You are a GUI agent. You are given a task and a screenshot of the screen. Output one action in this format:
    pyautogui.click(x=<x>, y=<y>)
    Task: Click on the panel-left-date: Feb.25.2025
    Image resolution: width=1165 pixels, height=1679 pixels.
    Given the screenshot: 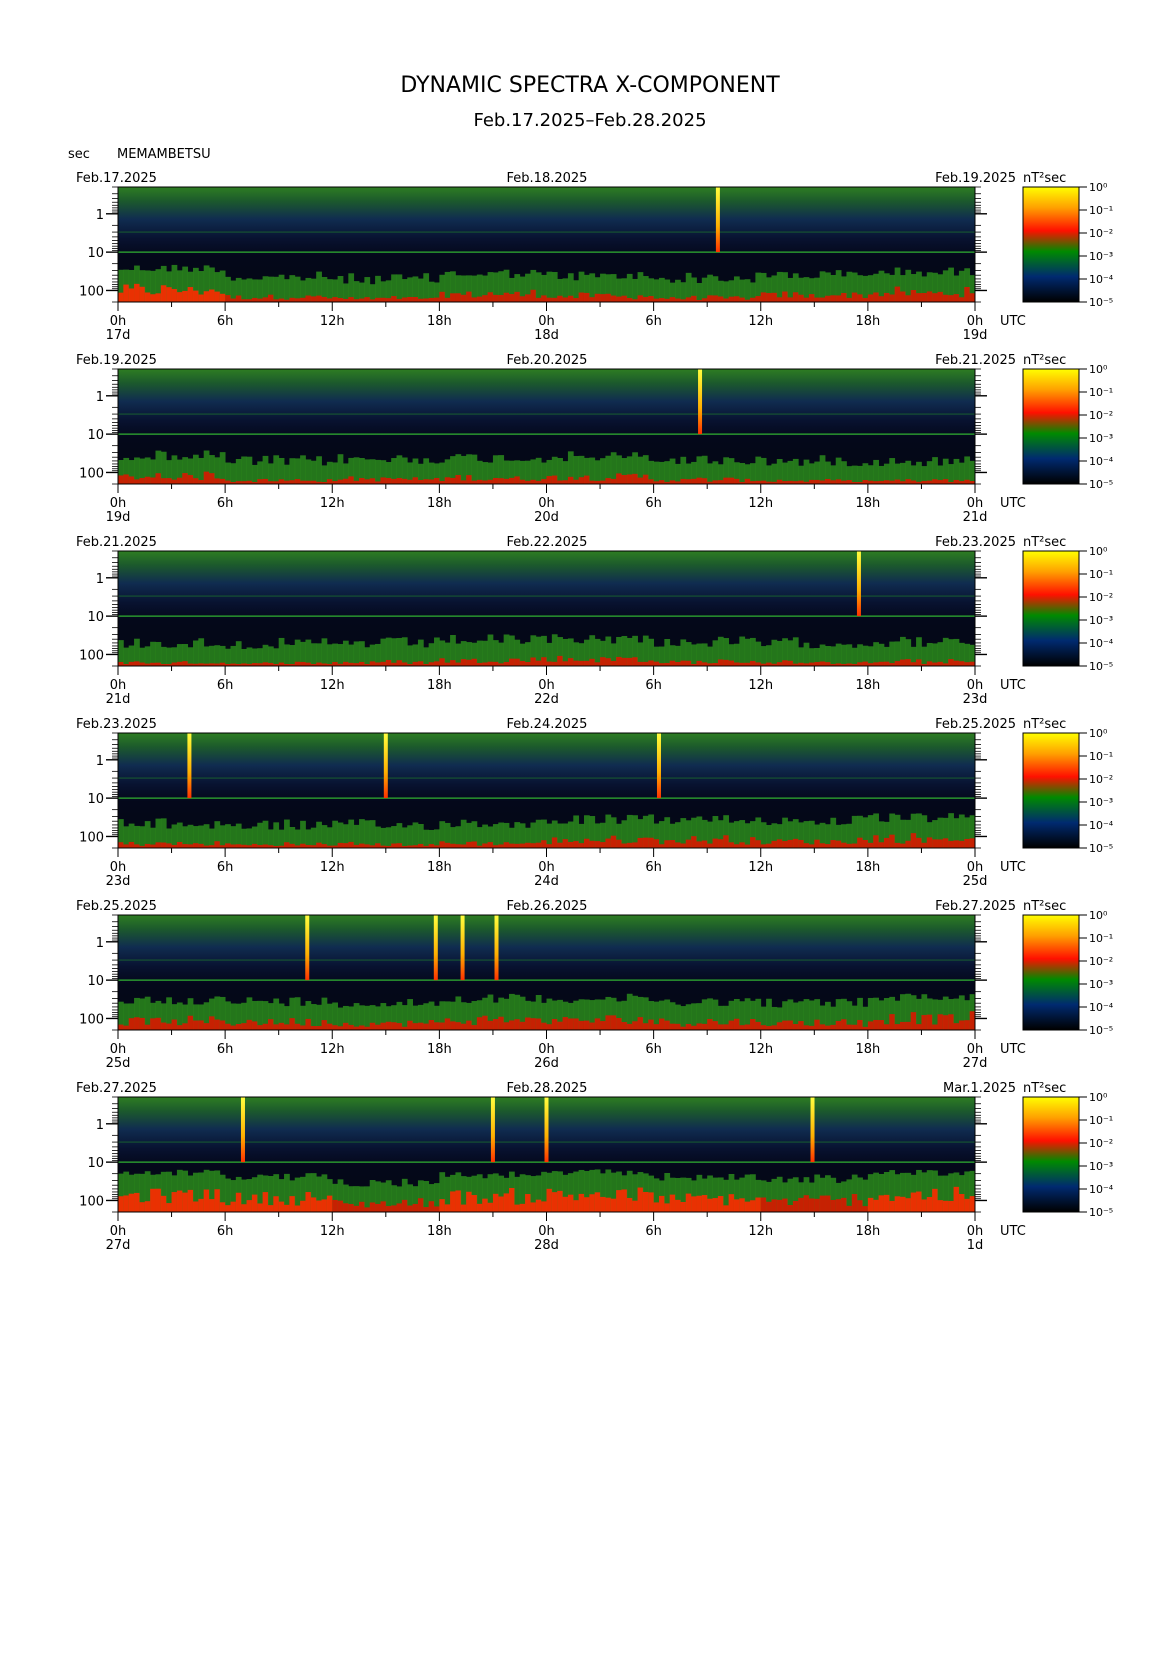 What is the action you would take?
    pyautogui.click(x=116, y=906)
    